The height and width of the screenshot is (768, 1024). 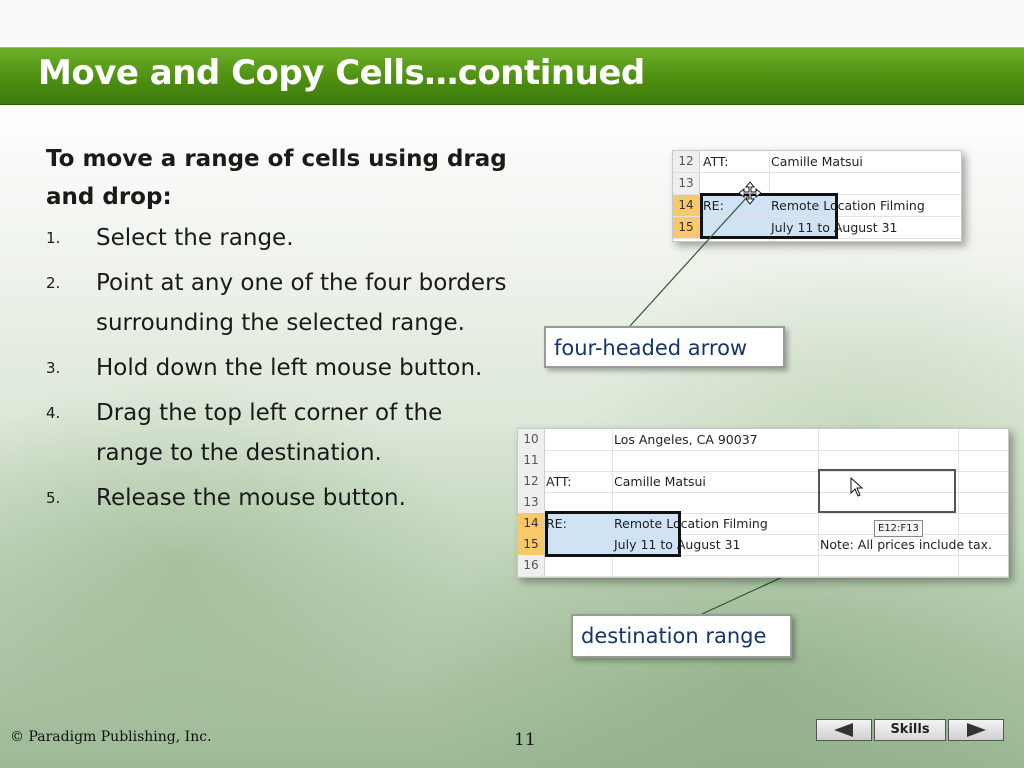 I want to click on row-header: 12, so click(x=531, y=481).